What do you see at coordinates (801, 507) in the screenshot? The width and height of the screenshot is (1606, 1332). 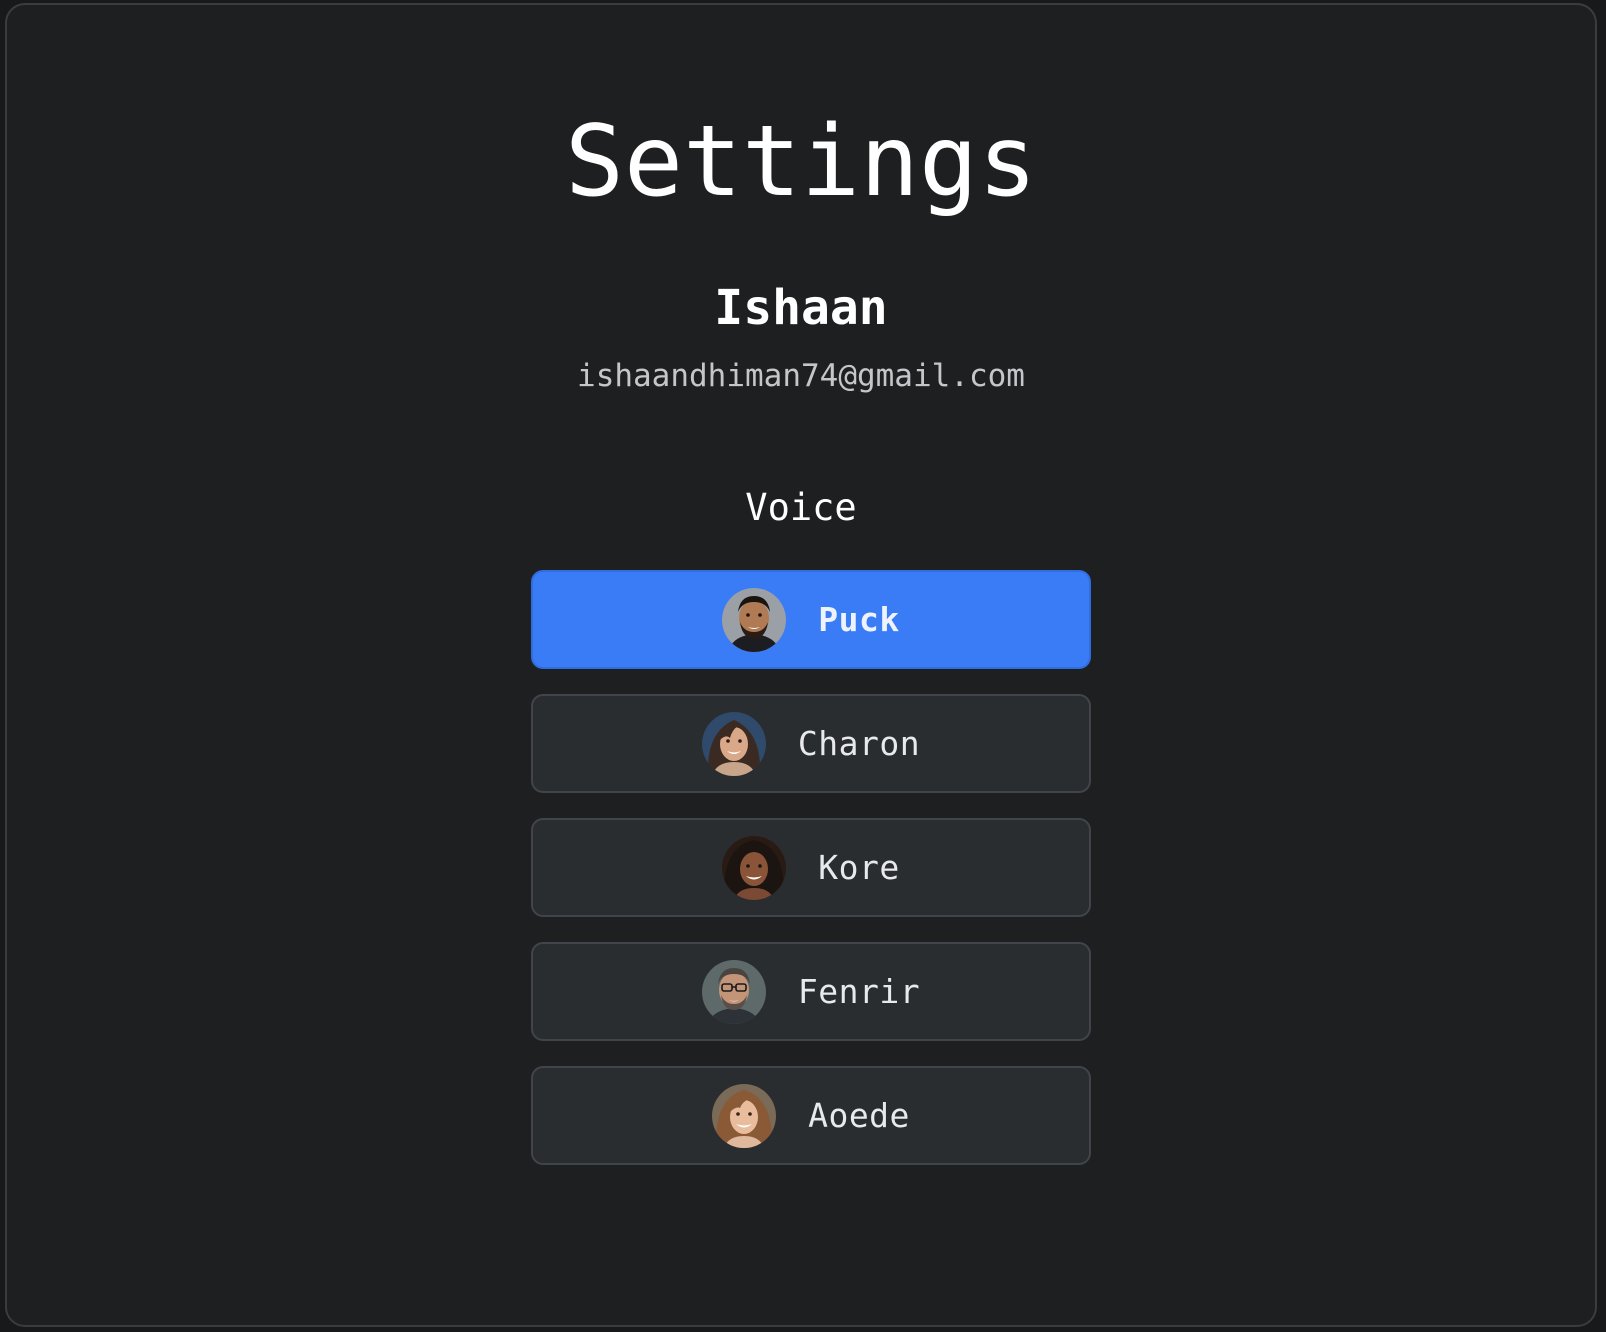 I see `voice-section-label: Voice` at bounding box center [801, 507].